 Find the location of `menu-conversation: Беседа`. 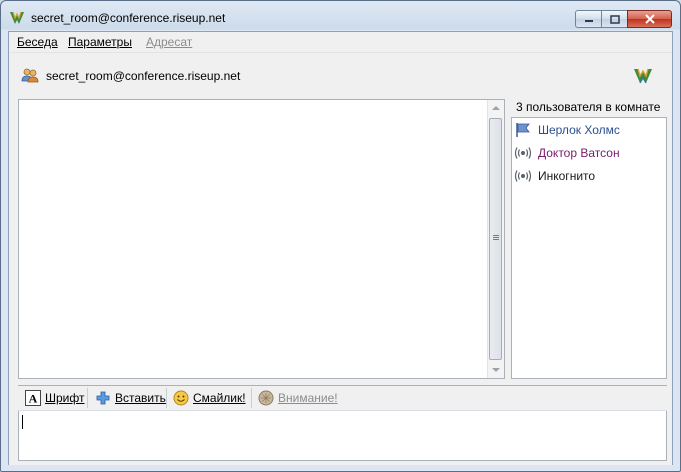

menu-conversation: Беседа is located at coordinates (37, 42).